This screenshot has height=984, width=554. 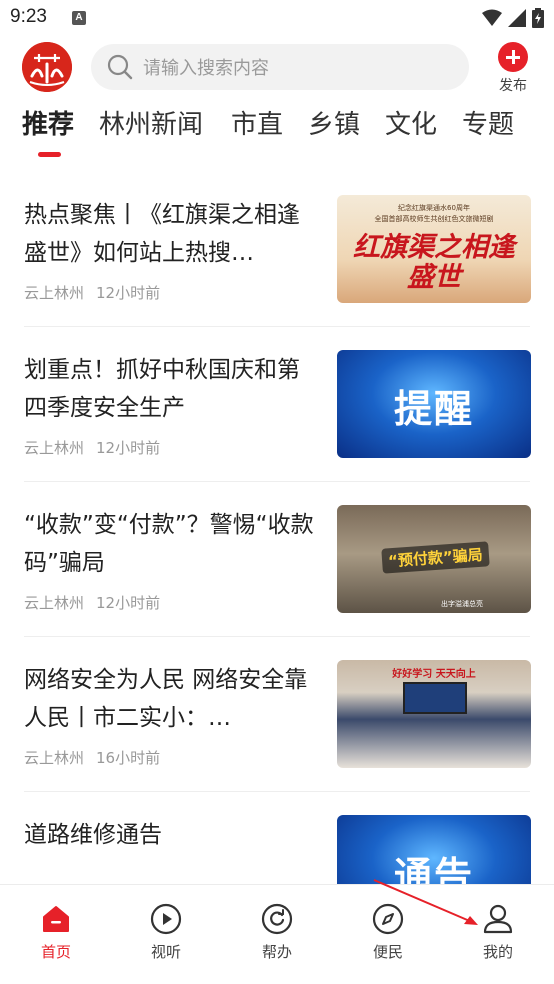 What do you see at coordinates (334, 122) in the screenshot?
I see `tab-towns: 乡镇` at bounding box center [334, 122].